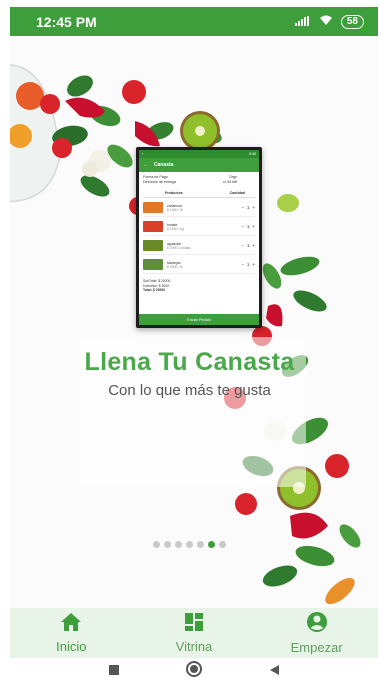 The height and width of the screenshot is (683, 379). I want to click on back-arrow-icon: ←, so click(145, 165).